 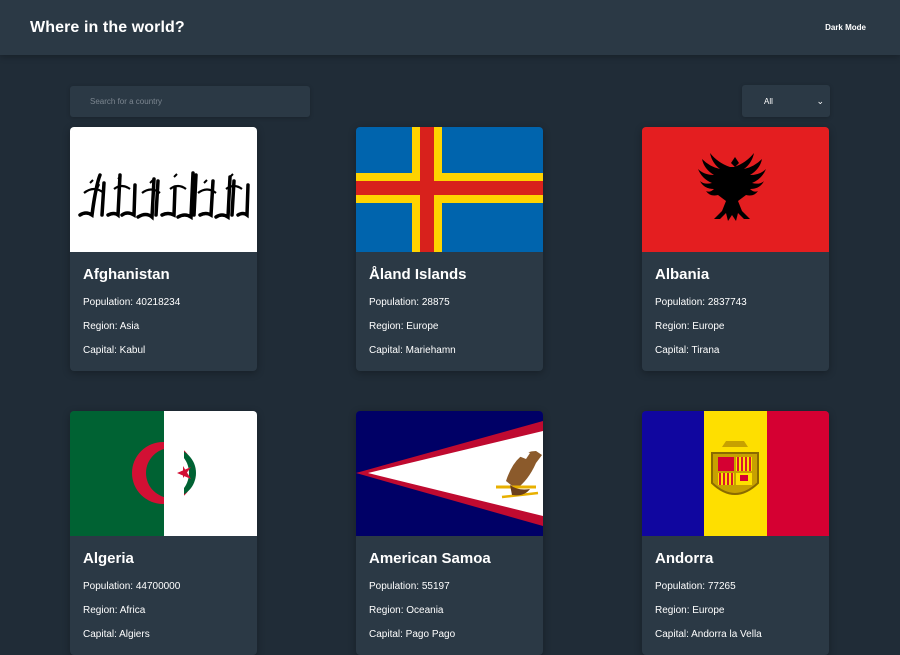 I want to click on andorra-flag-icon, so click(x=735, y=473).